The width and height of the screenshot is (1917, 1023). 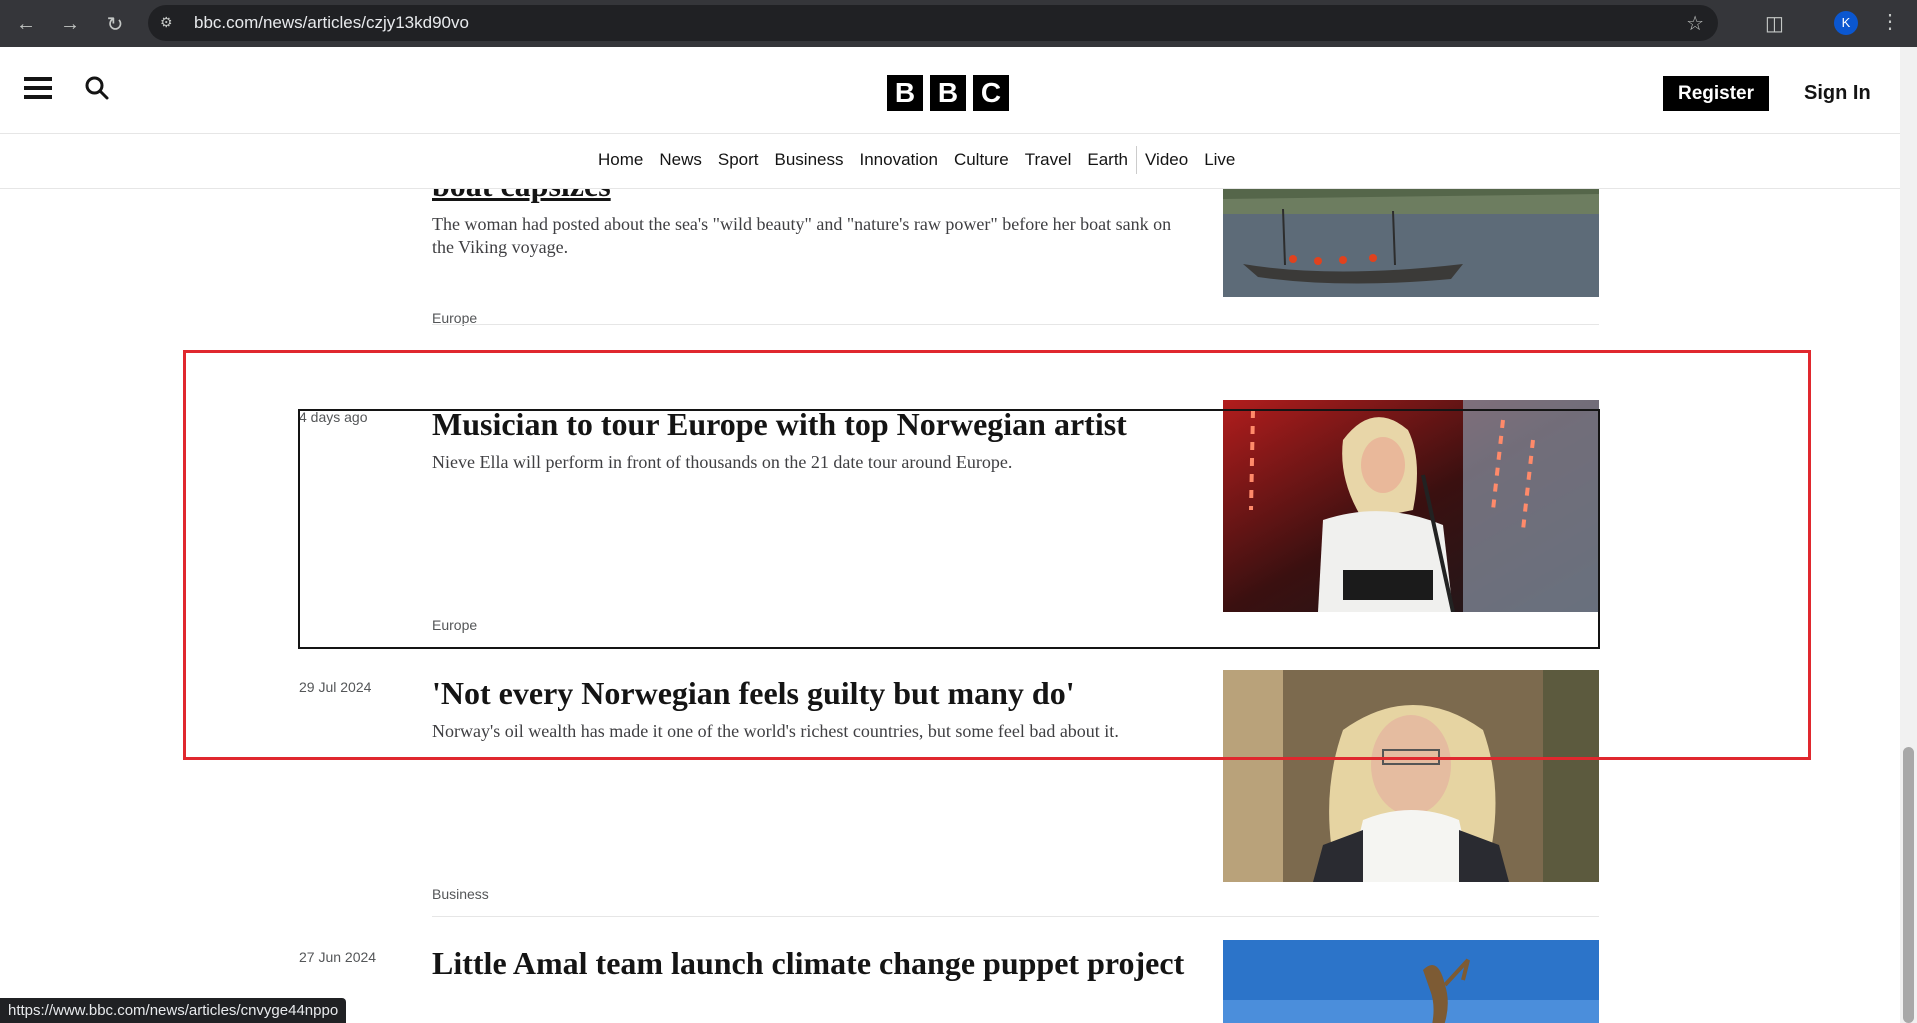 What do you see at coordinates (680, 162) in the screenshot?
I see `nav-news: News` at bounding box center [680, 162].